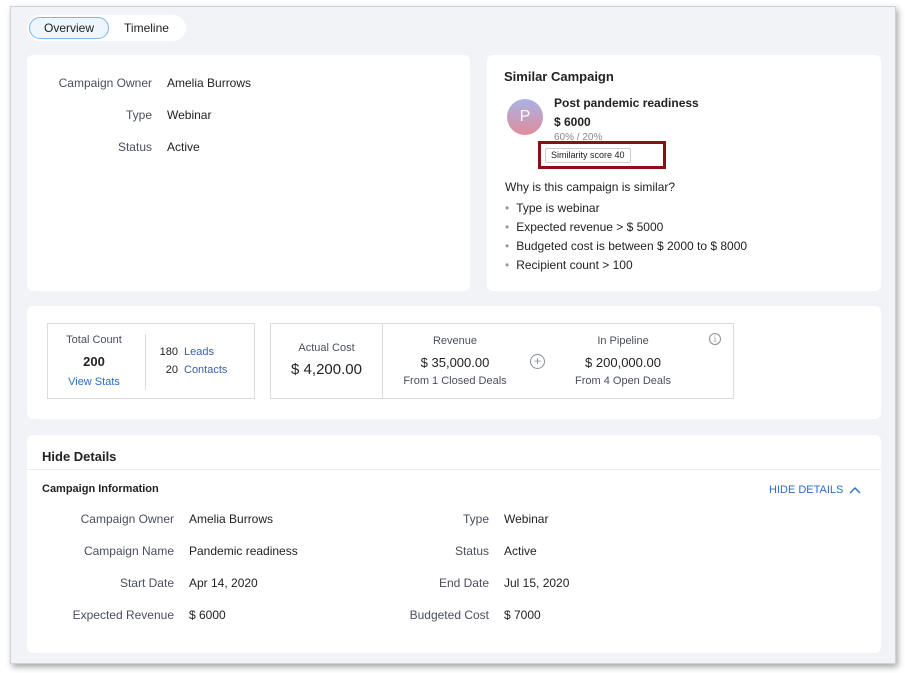 Image resolution: width=905 pixels, height=673 pixels. I want to click on pipeline-value: $ 200,000.00, so click(623, 362).